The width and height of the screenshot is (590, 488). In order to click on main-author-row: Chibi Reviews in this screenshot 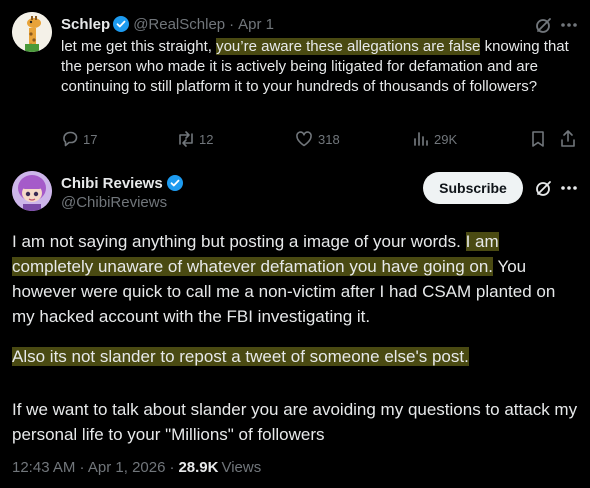, I will do `click(122, 183)`.